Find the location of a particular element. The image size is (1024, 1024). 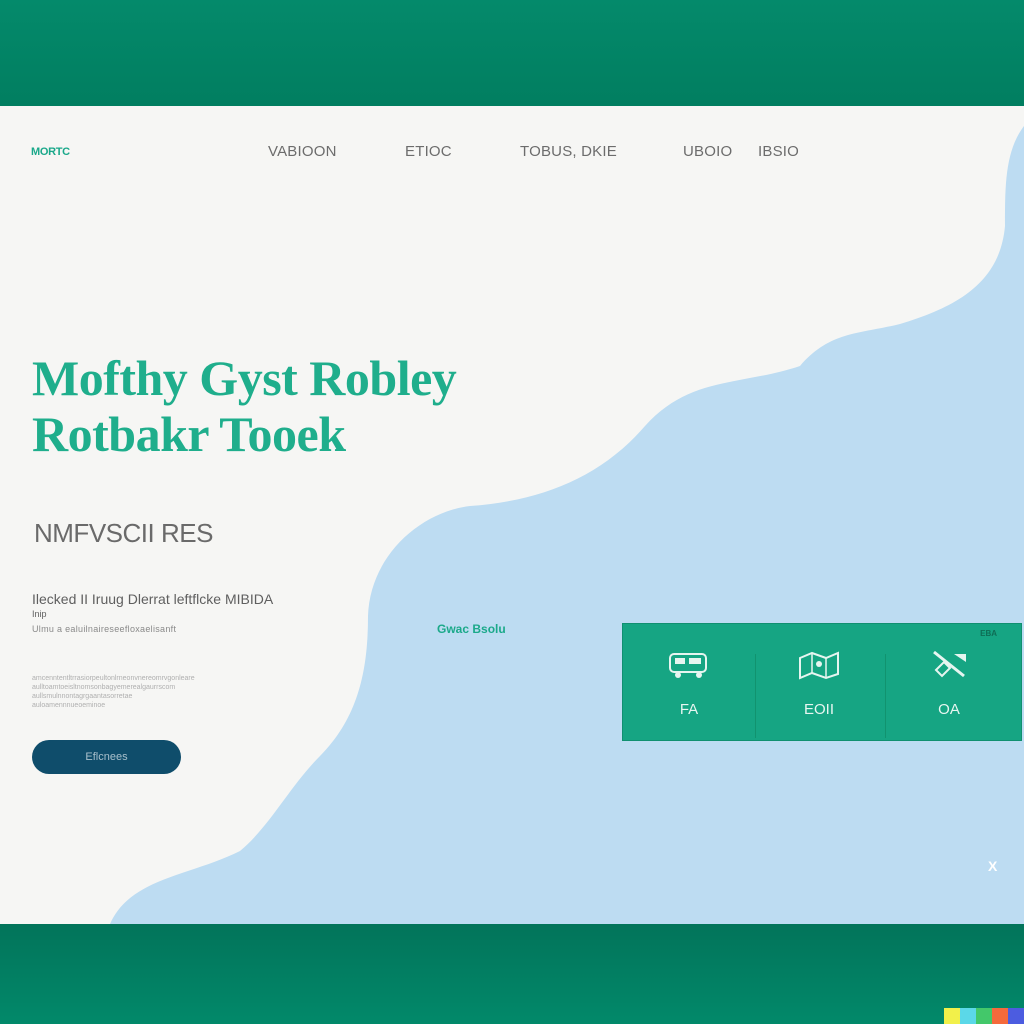

corner-mark: X is located at coordinates (993, 866).